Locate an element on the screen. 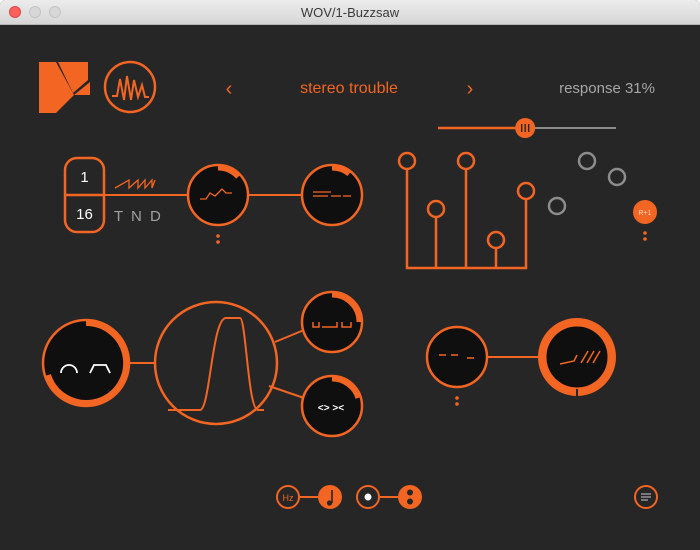  channel-toggle is located at coordinates (389, 497).